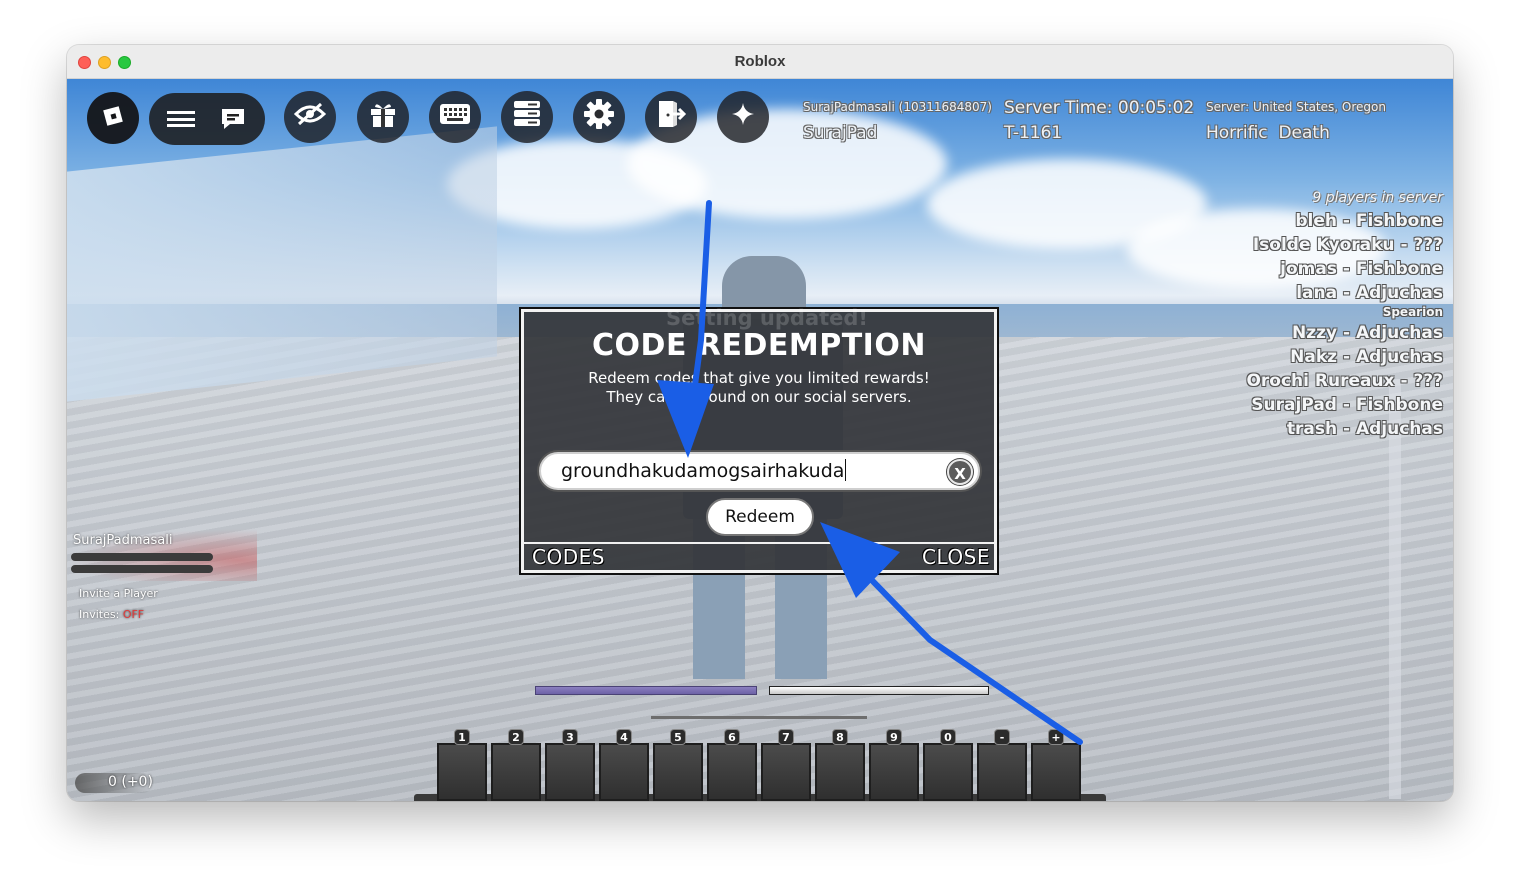 This screenshot has width=1520, height=890. Describe the element at coordinates (894, 737) in the screenshot. I see `hotbar-slot-key: 9` at that location.